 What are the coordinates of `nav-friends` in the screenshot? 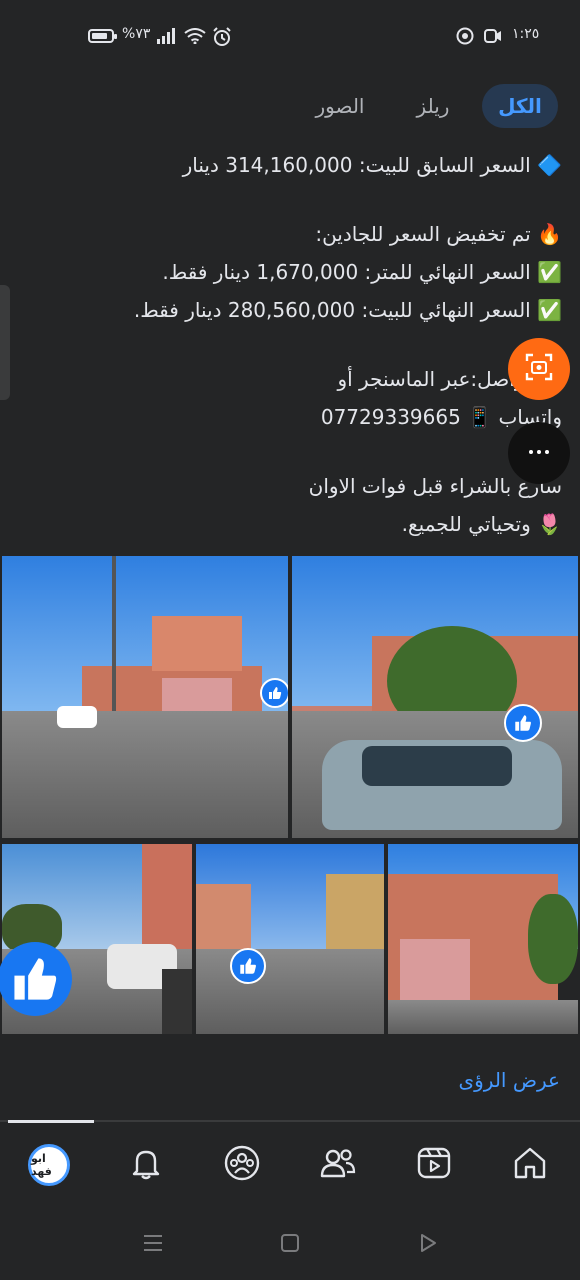 It's located at (338, 1165).